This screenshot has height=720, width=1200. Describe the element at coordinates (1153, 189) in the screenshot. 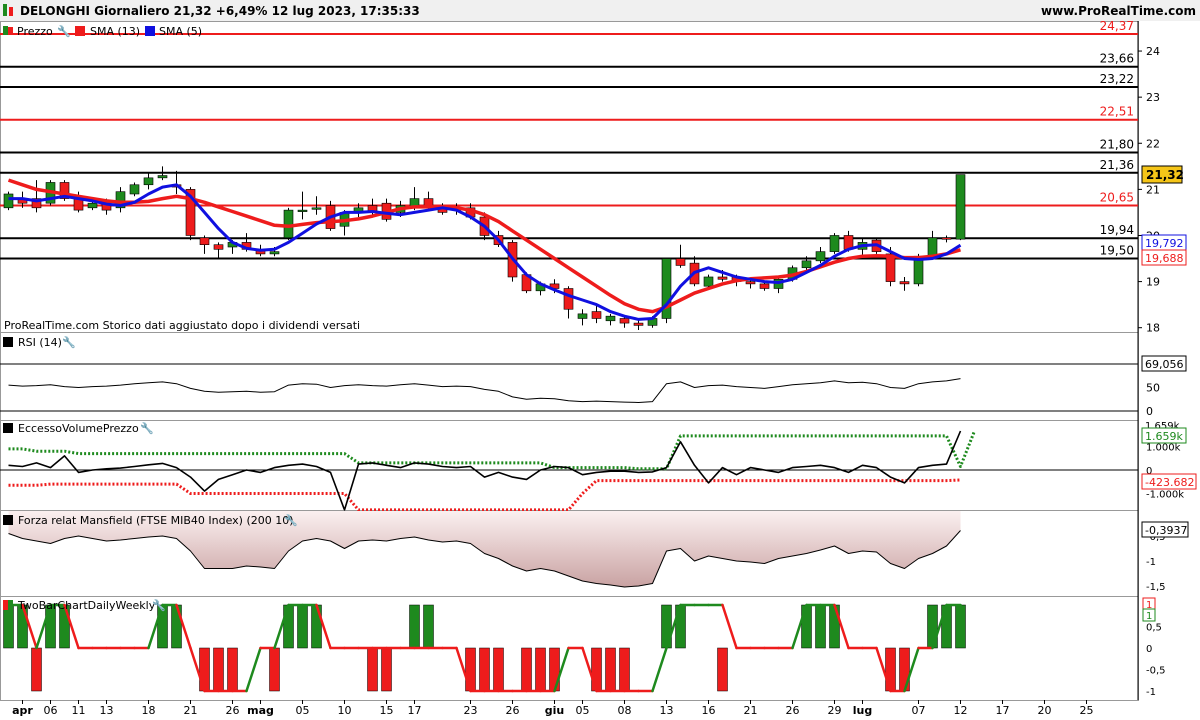

I see `price-tick-label: 21` at that location.